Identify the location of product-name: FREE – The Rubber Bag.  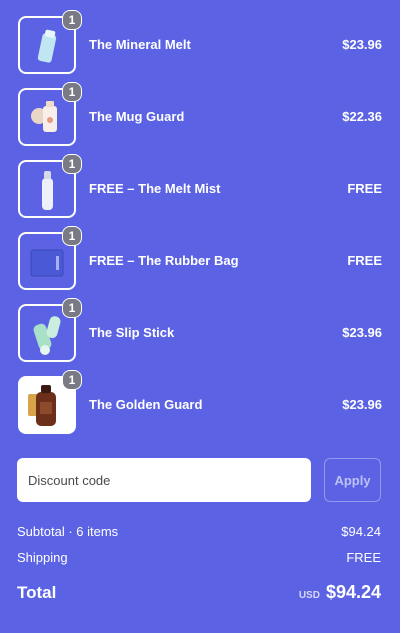
(164, 260).